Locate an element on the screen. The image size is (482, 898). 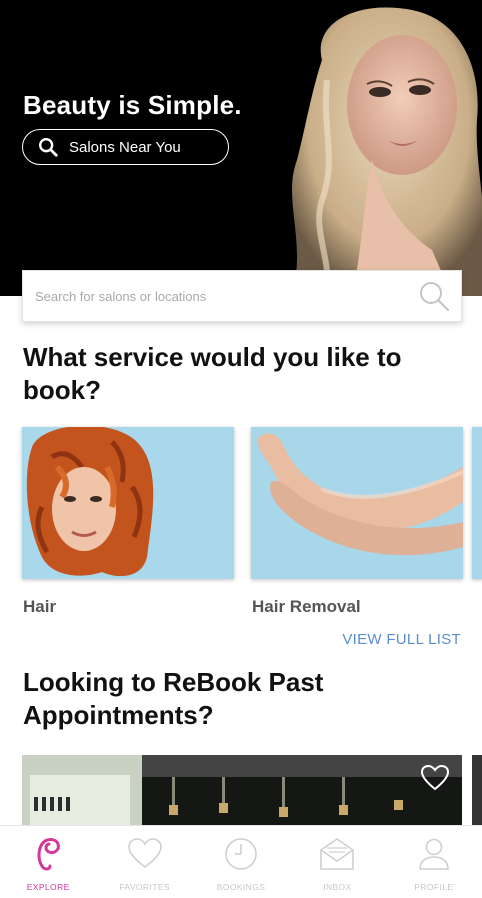
service-card-hair is located at coordinates (128, 503).